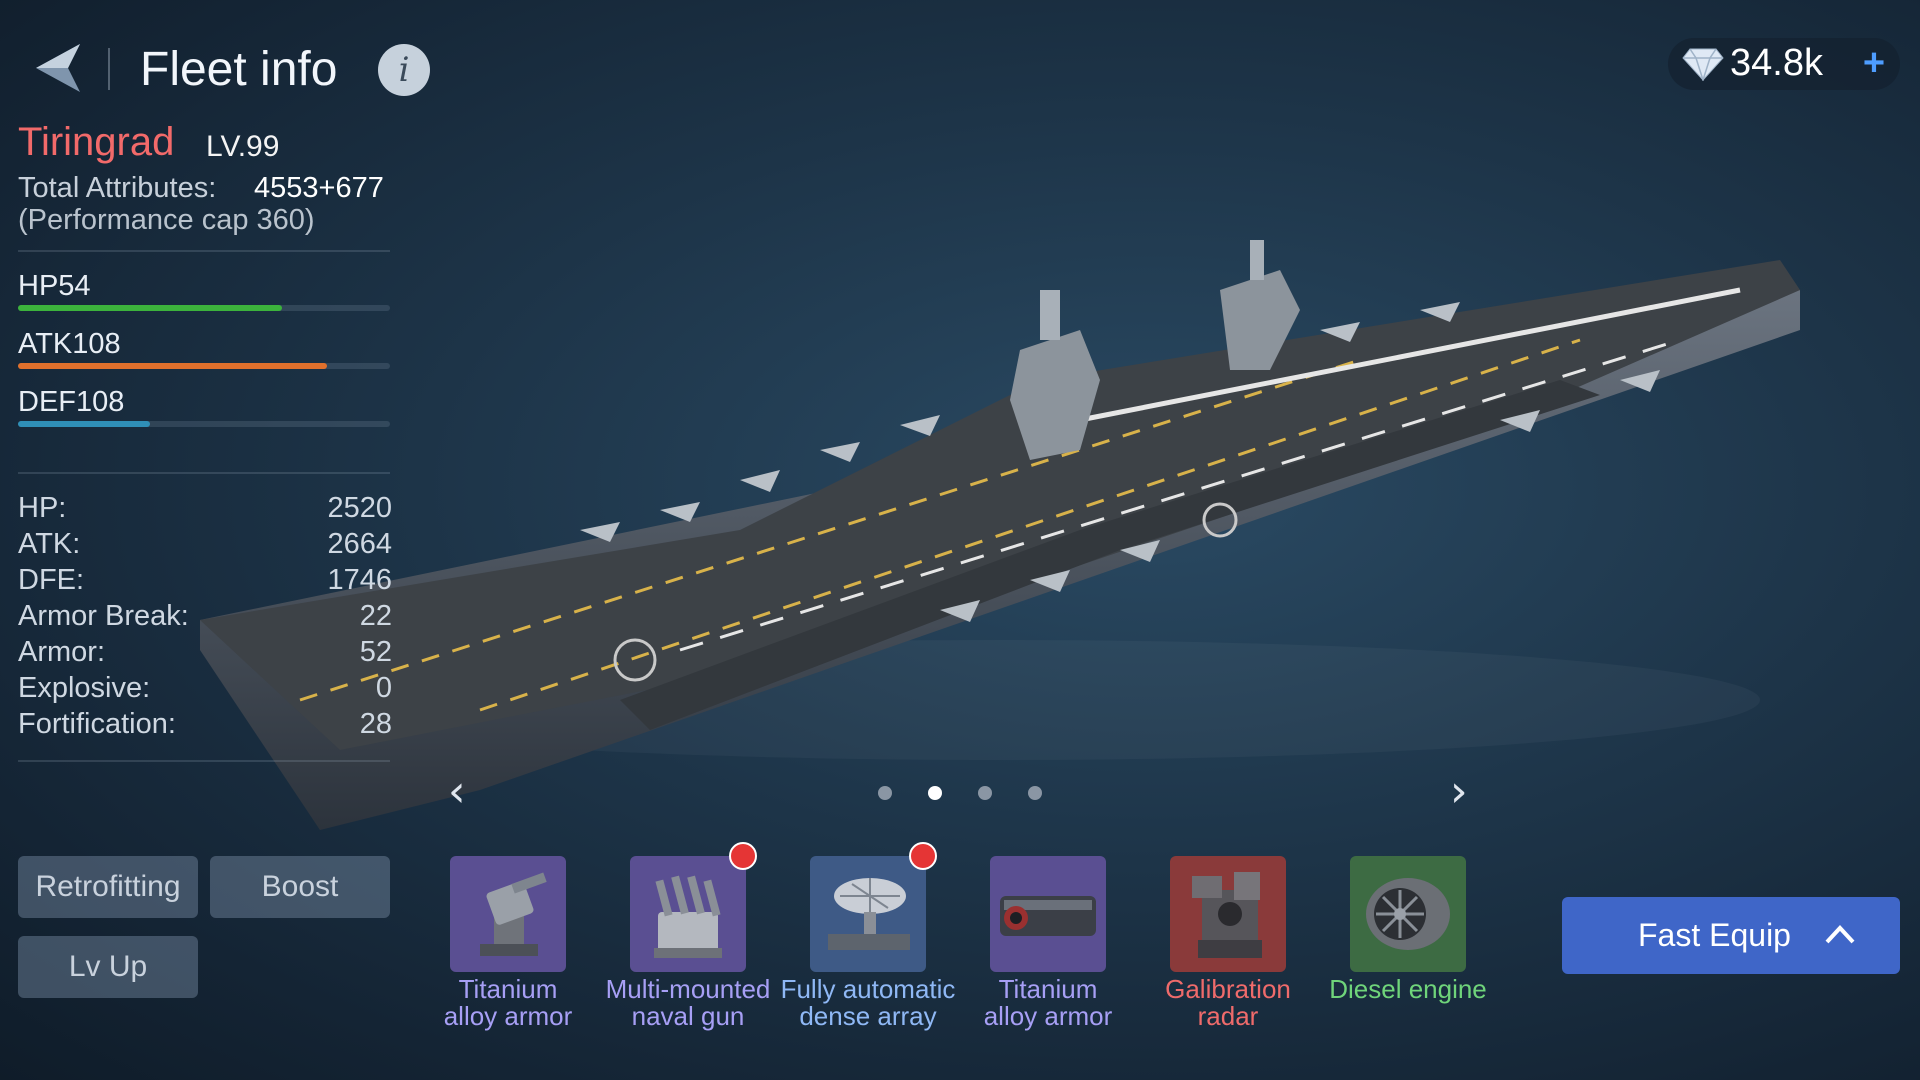 Image resolution: width=1920 pixels, height=1080 pixels. What do you see at coordinates (359, 580) in the screenshot?
I see `stat-value: 1746` at bounding box center [359, 580].